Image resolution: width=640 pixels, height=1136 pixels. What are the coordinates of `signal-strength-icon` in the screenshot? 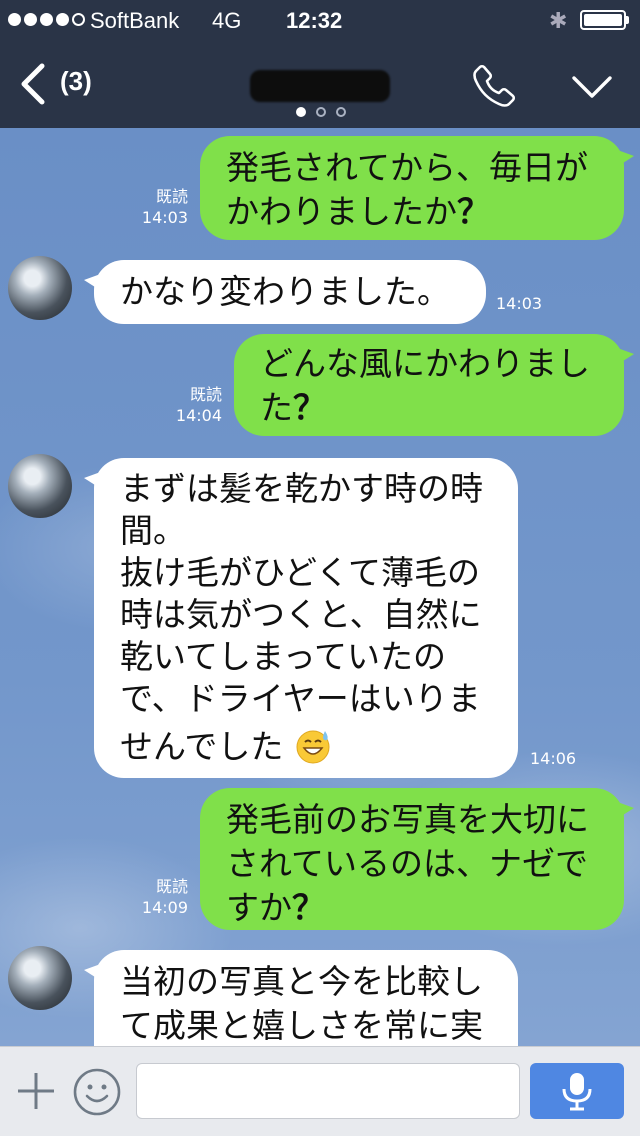 It's located at (46, 19).